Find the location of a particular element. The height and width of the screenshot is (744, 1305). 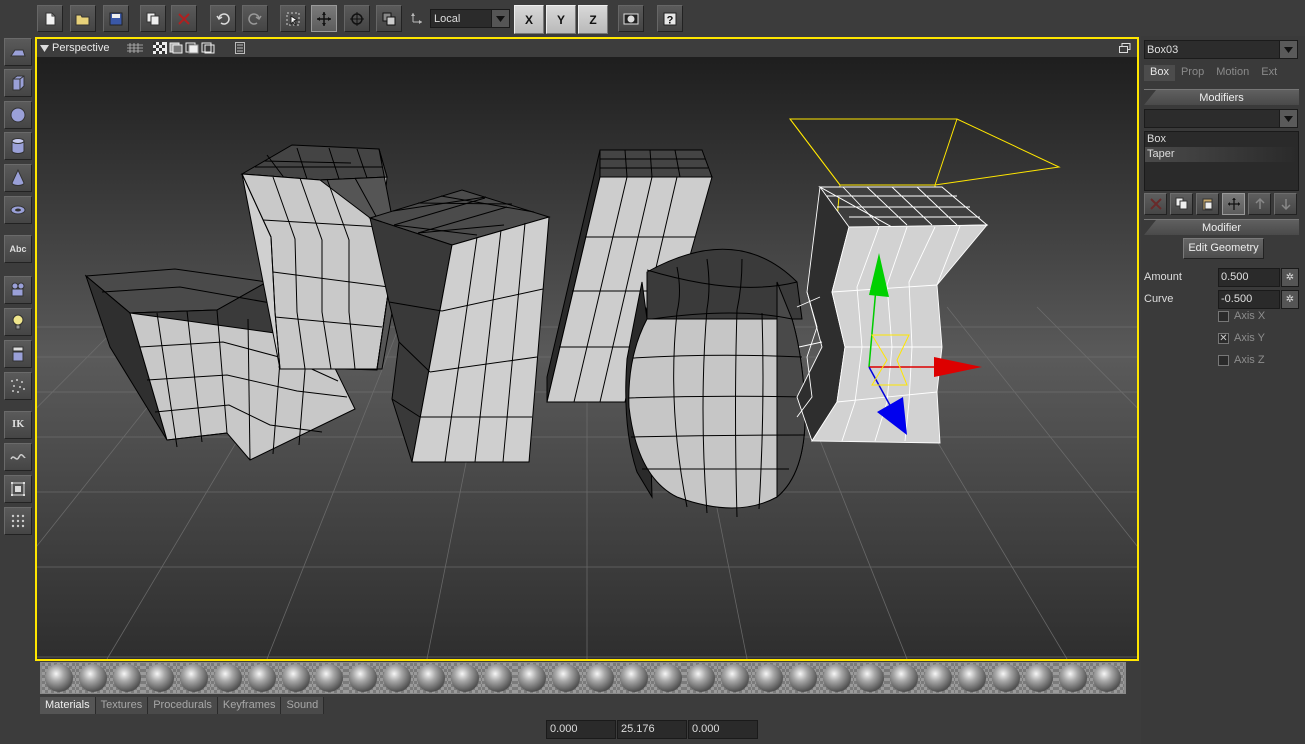

remove-modifier-button is located at coordinates (1155, 204).